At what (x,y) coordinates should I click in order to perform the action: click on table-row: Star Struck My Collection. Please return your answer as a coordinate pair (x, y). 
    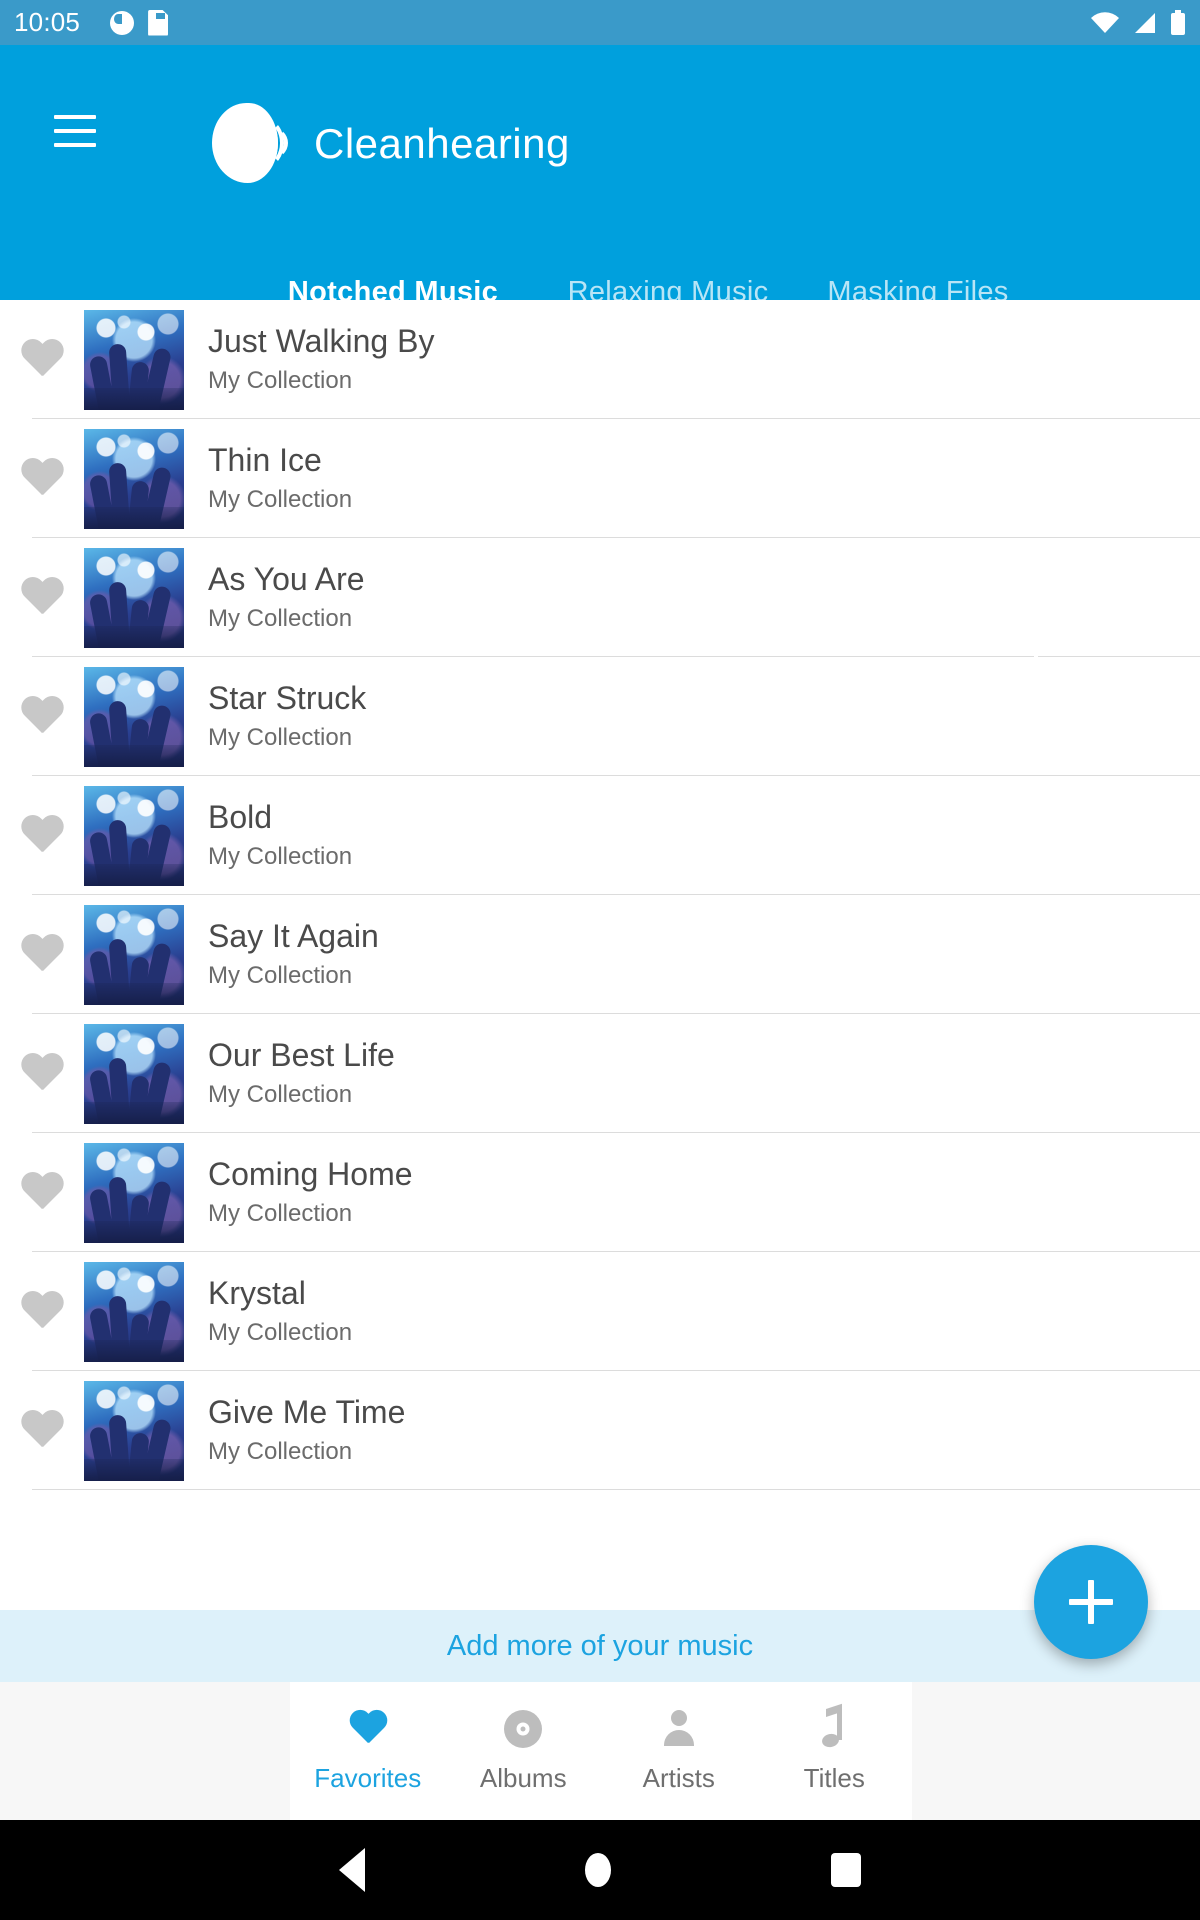
    Looking at the image, I should click on (600, 716).